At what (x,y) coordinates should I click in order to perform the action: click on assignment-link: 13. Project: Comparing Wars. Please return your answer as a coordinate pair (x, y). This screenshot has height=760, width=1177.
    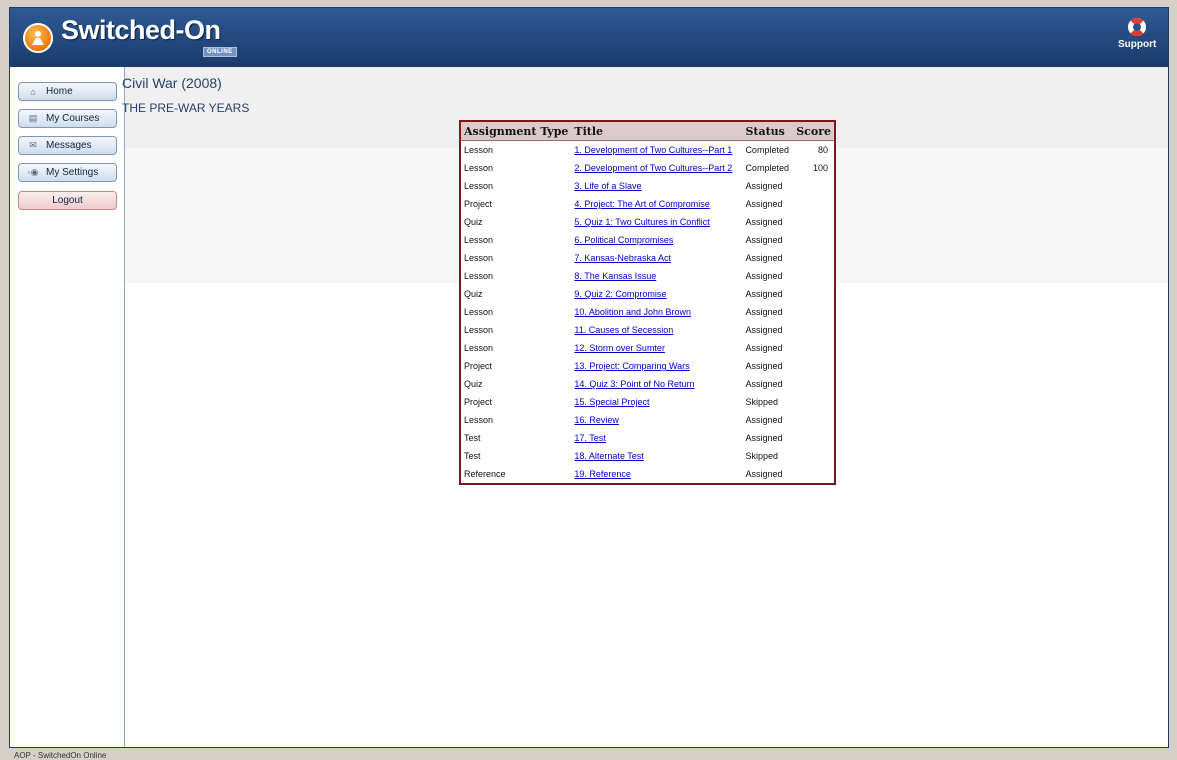
    Looking at the image, I should click on (631, 366).